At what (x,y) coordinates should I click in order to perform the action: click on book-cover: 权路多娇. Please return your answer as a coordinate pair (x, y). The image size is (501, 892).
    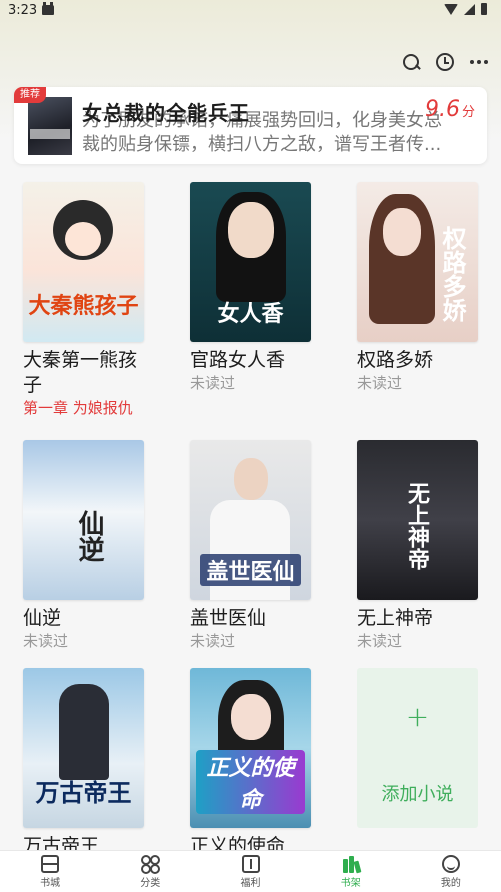
    Looking at the image, I should click on (417, 262).